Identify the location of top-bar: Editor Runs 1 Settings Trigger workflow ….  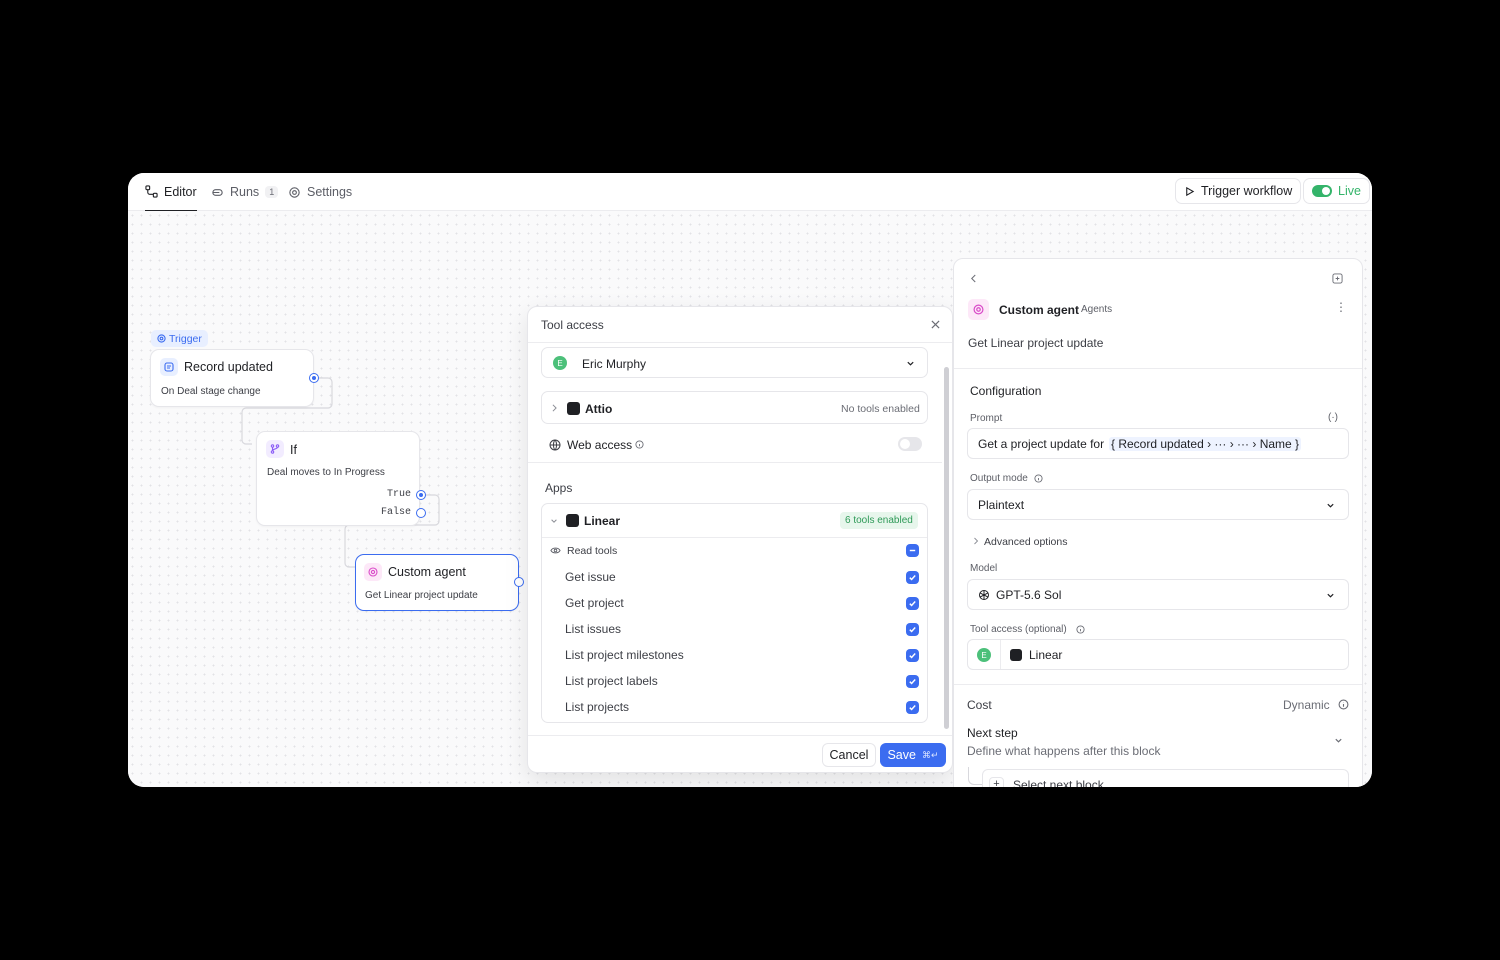
(750, 192).